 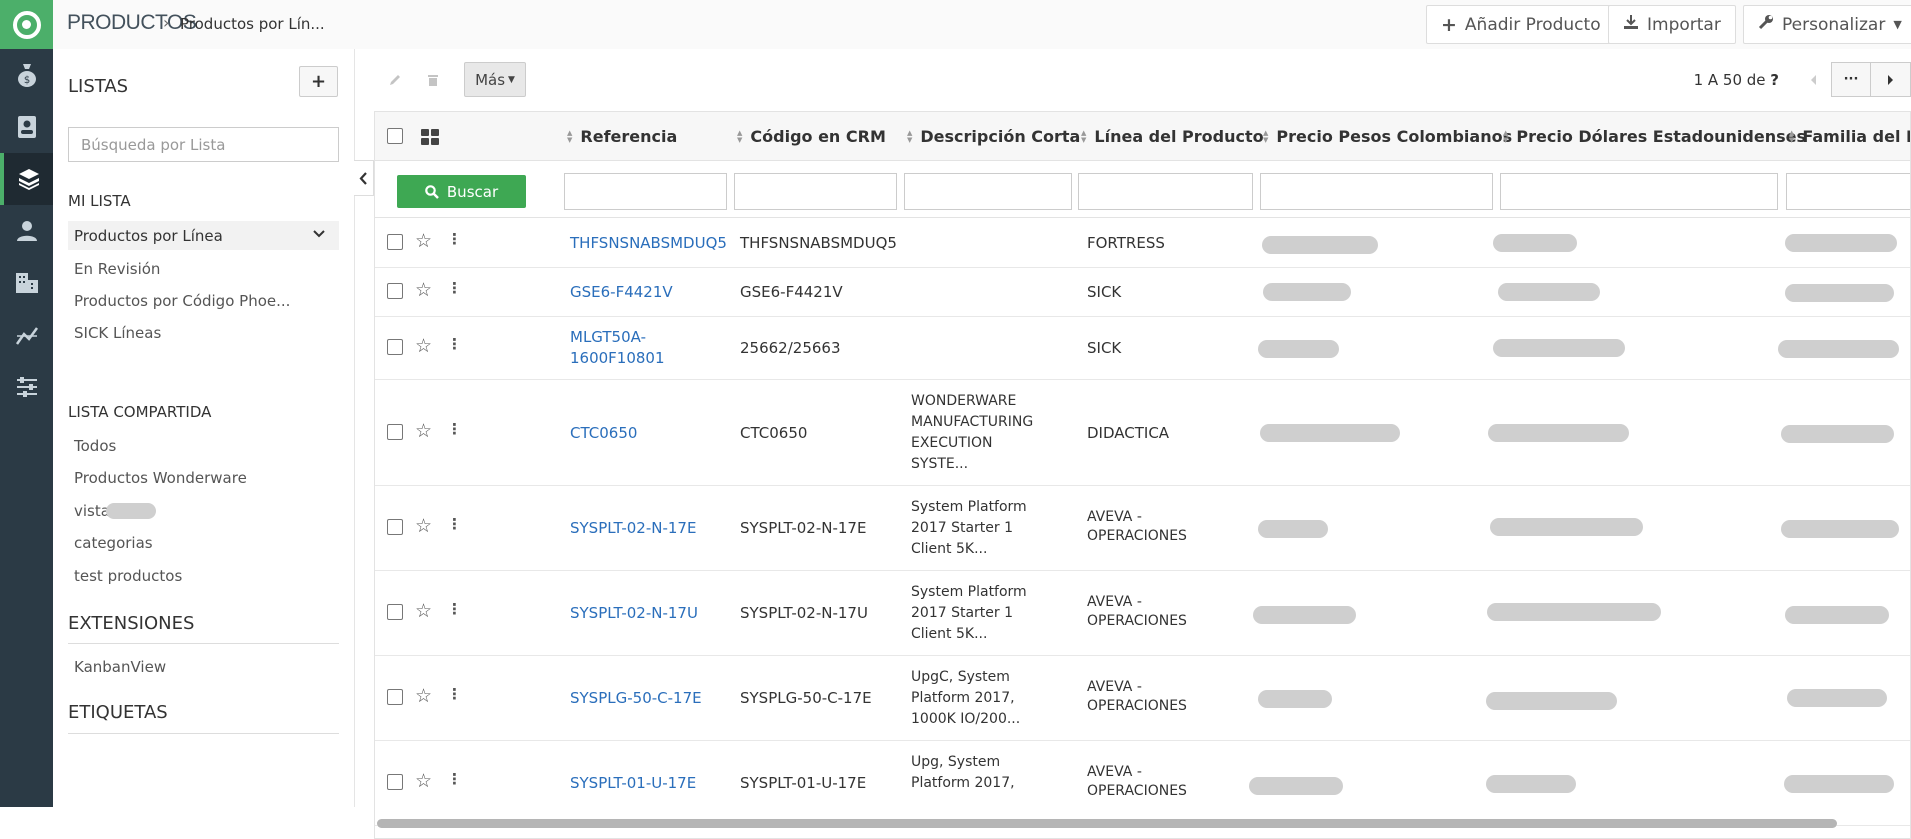 I want to click on redacted-familia, so click(x=1841, y=243).